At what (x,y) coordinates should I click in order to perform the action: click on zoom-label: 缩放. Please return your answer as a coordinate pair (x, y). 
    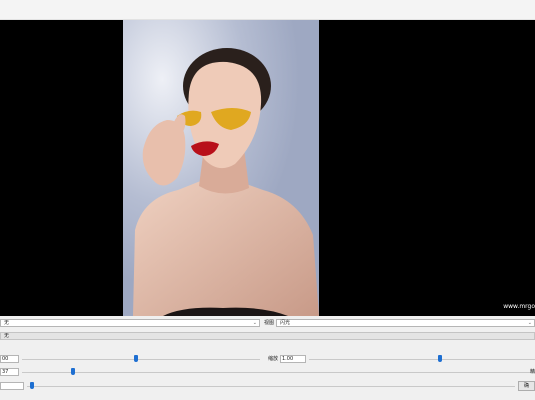
    Looking at the image, I should click on (273, 359).